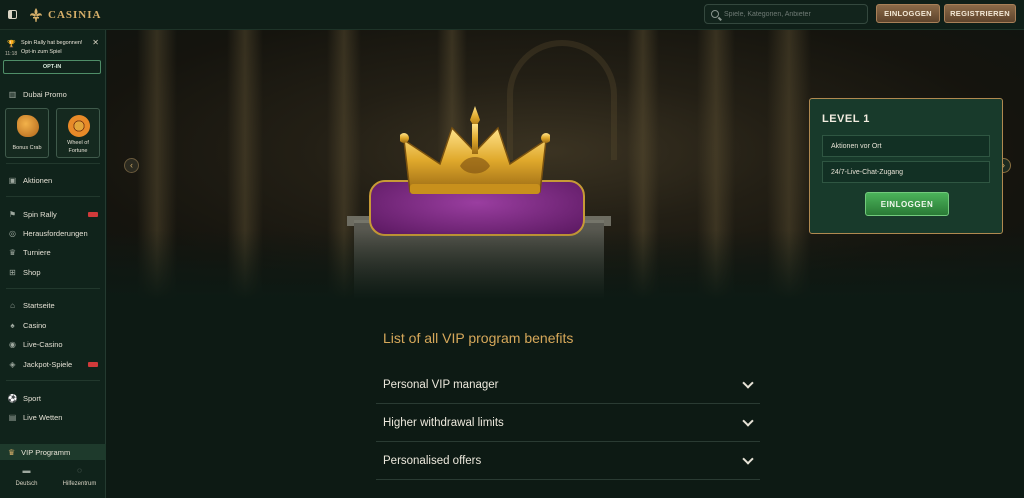  I want to click on benefits-title: List of all VIP program benefits, so click(478, 338).